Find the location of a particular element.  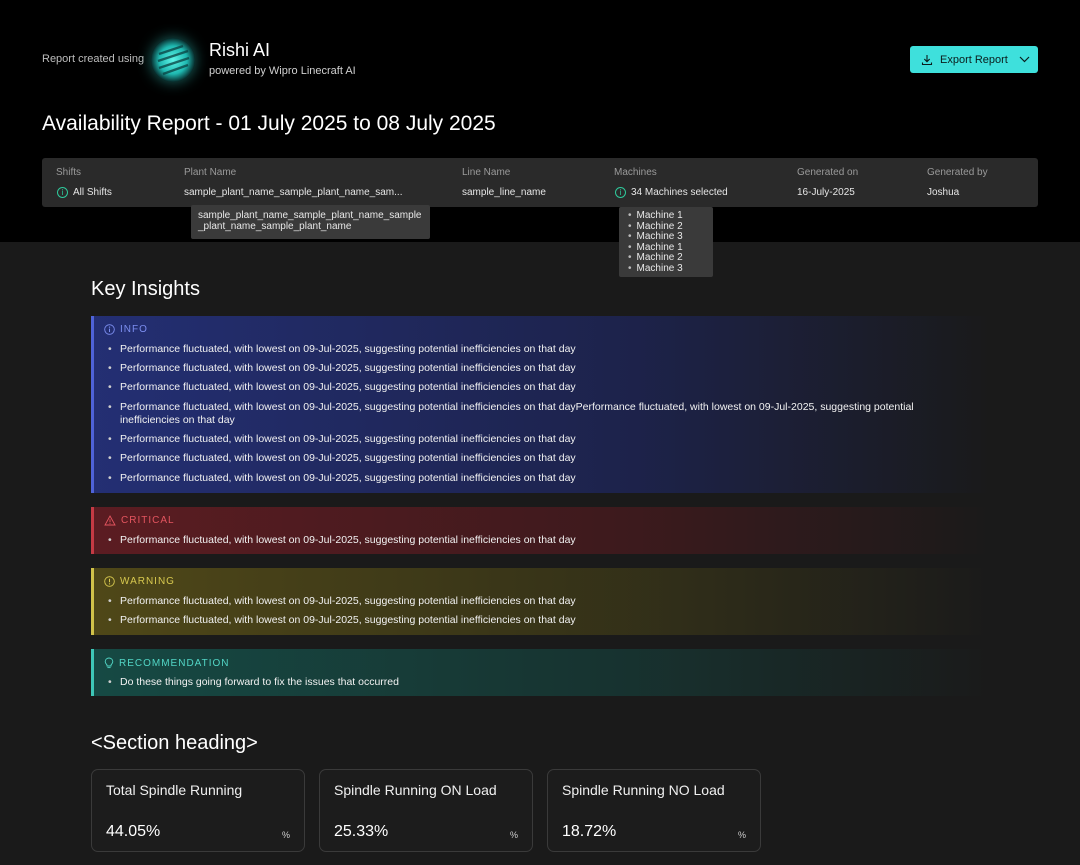

metric-card-title: Spindle Running NO Load is located at coordinates (643, 790).